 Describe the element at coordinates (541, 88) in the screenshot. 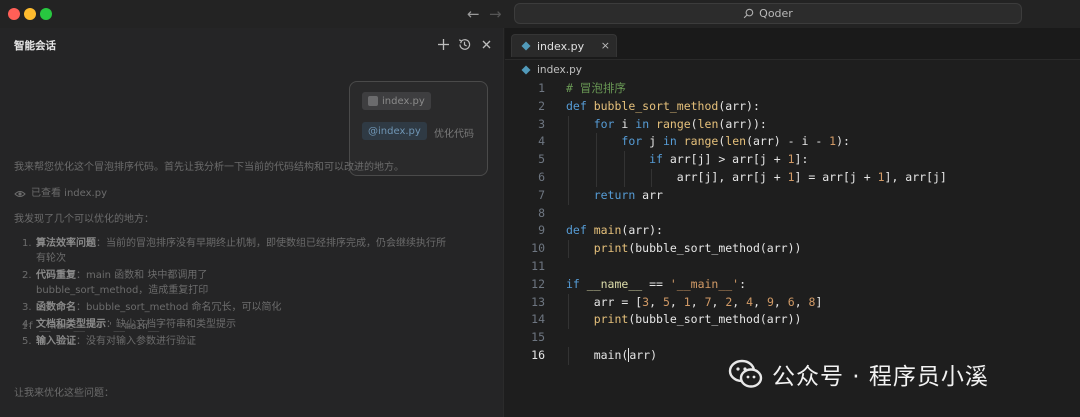

I see `line-number: 1` at that location.